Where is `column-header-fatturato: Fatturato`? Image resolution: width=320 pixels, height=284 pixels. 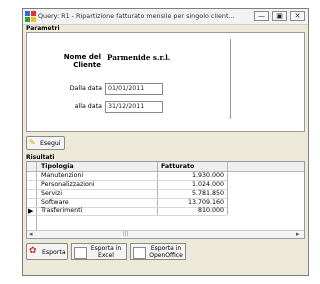 column-header-fatturato: Fatturato is located at coordinates (177, 166).